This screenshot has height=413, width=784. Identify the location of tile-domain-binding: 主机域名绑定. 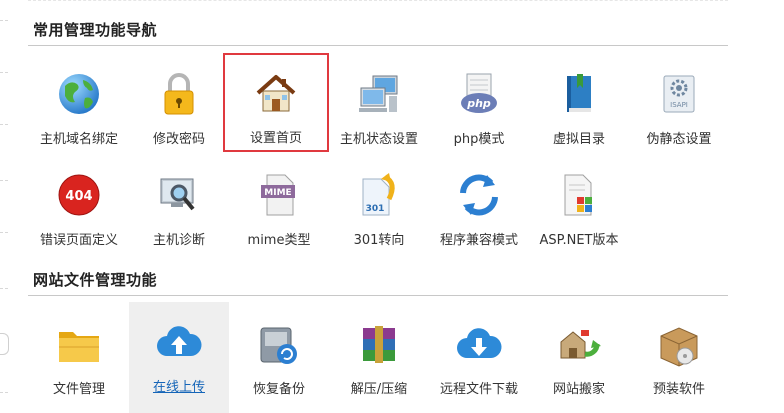
(79, 102).